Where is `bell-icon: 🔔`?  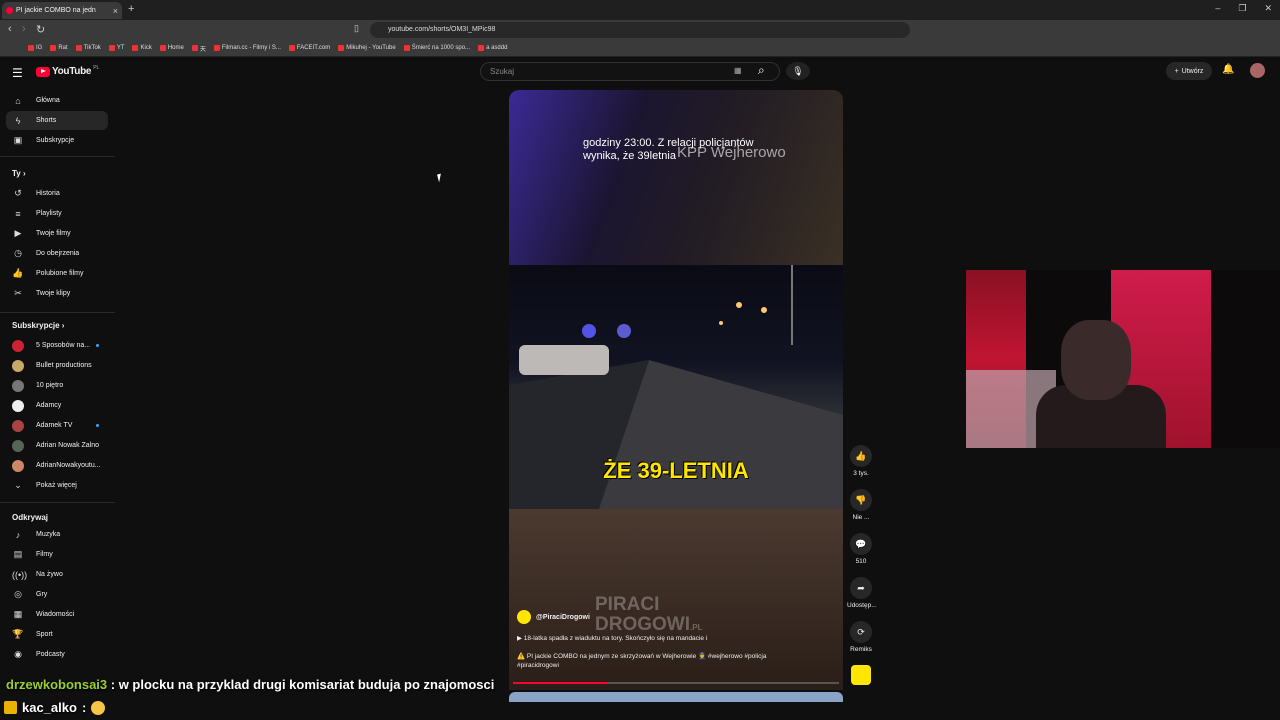
bell-icon: 🔔 is located at coordinates (1228, 69).